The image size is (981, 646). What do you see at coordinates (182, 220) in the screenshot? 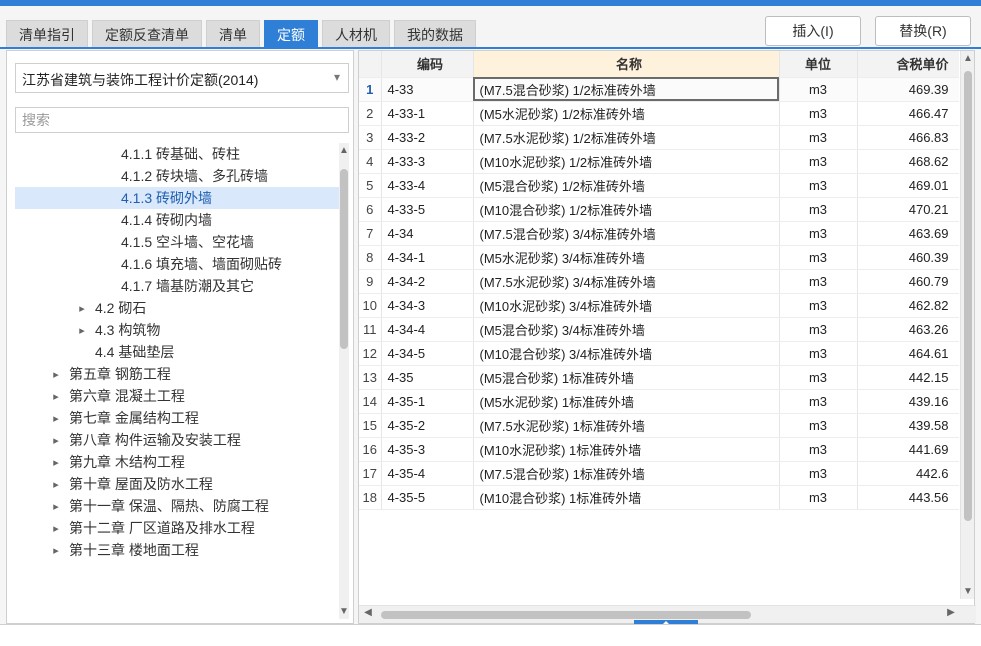
I see `tree-item: 4.1.4 砖砌内墙` at bounding box center [182, 220].